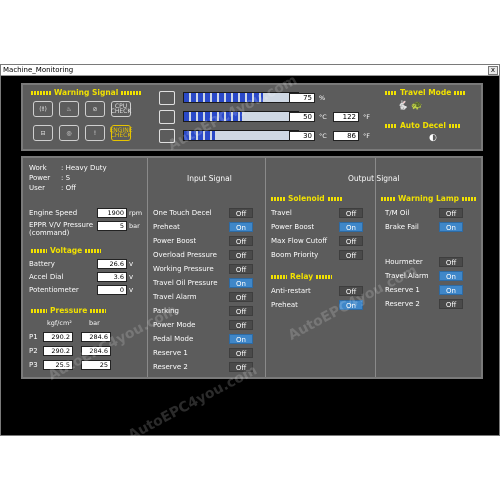  What do you see at coordinates (69, 133) in the screenshot?
I see `engine-oil-icon: ◎` at bounding box center [69, 133].